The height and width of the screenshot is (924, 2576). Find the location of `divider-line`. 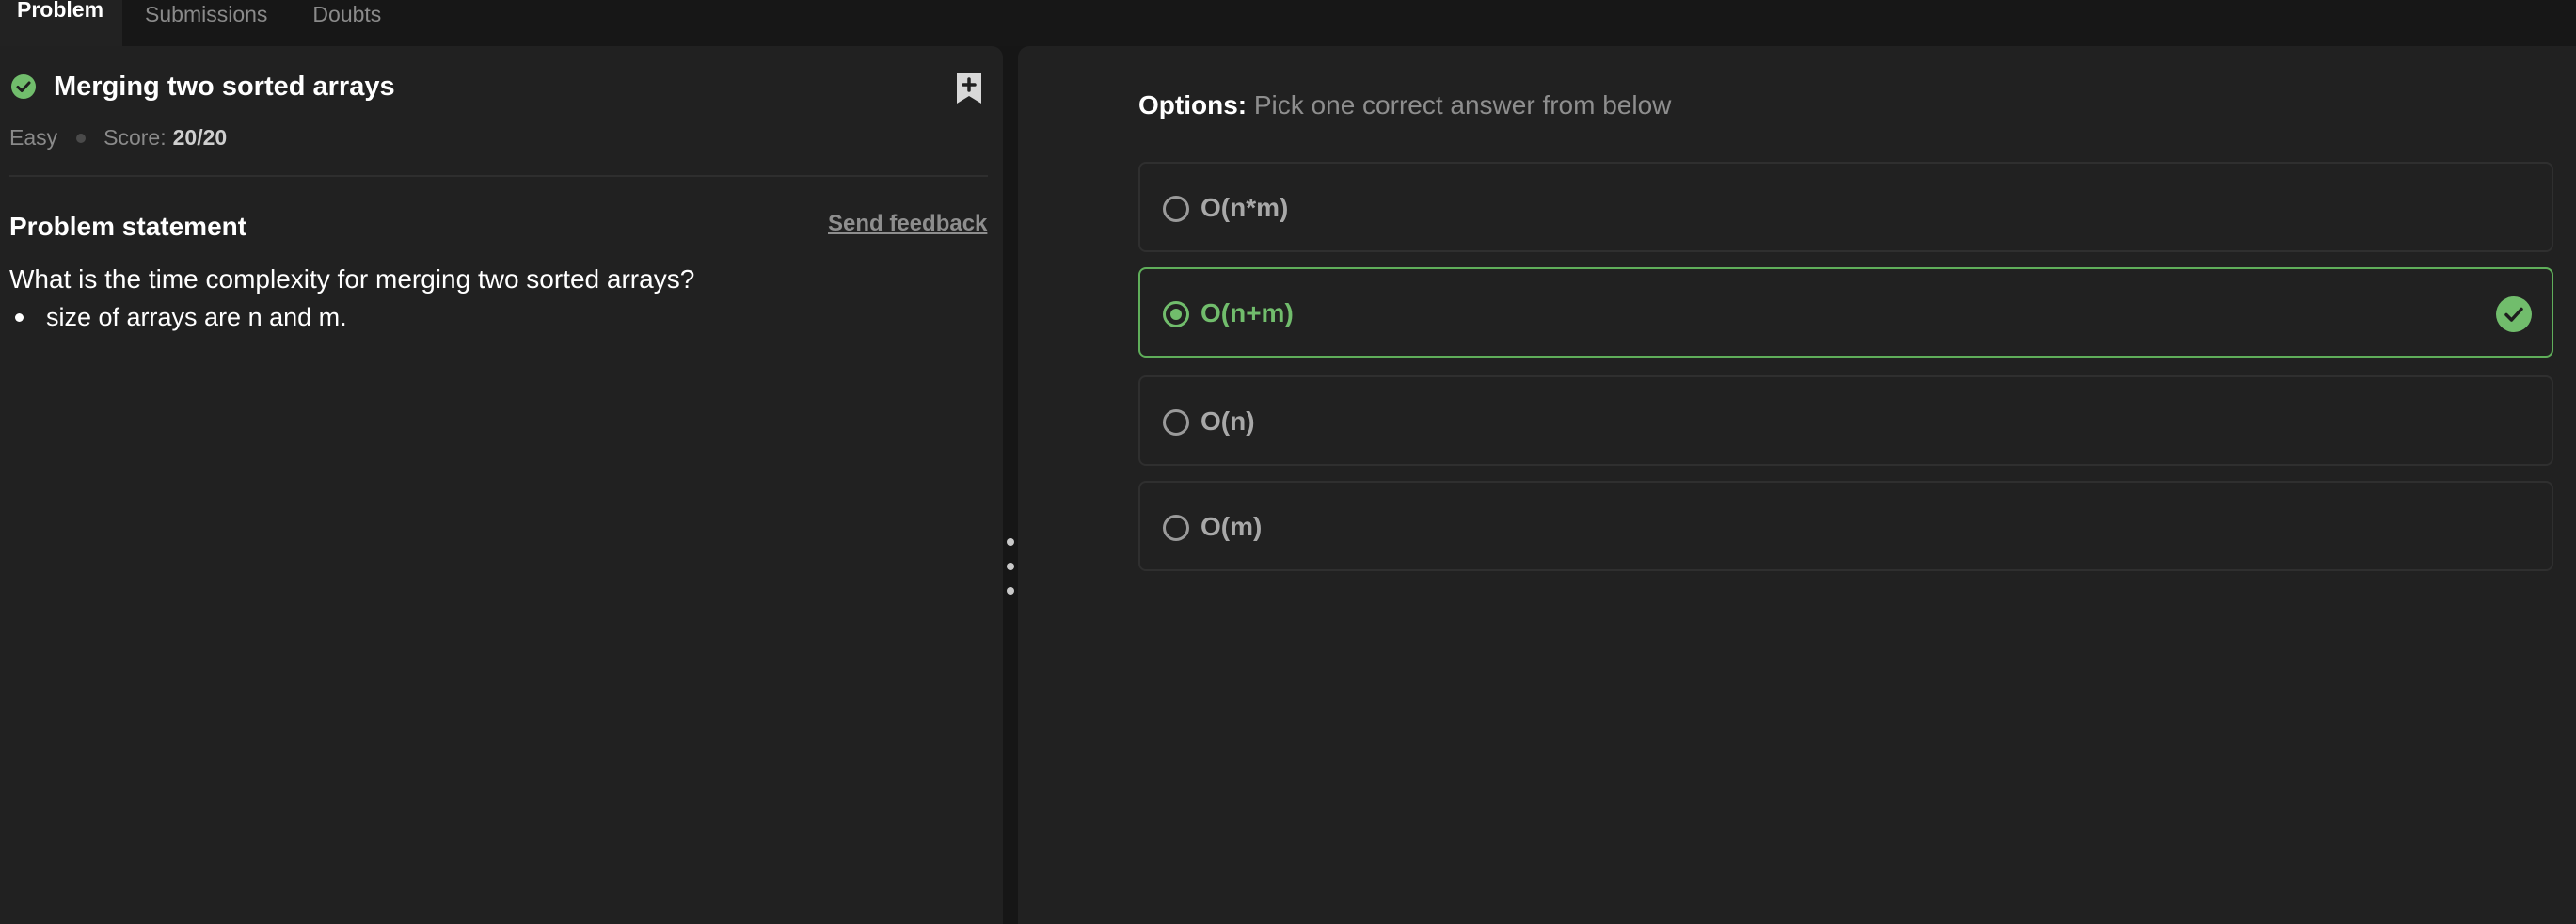

divider-line is located at coordinates (499, 176).